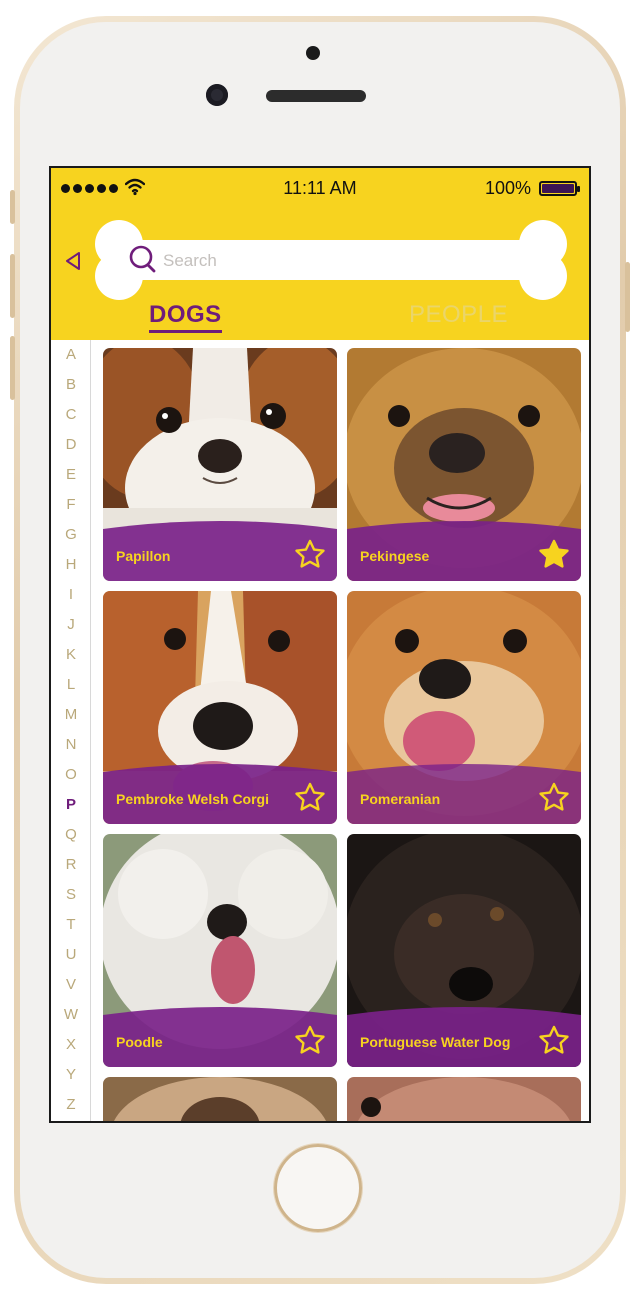 This screenshot has height=1300, width=640. I want to click on home-button, so click(318, 1188).